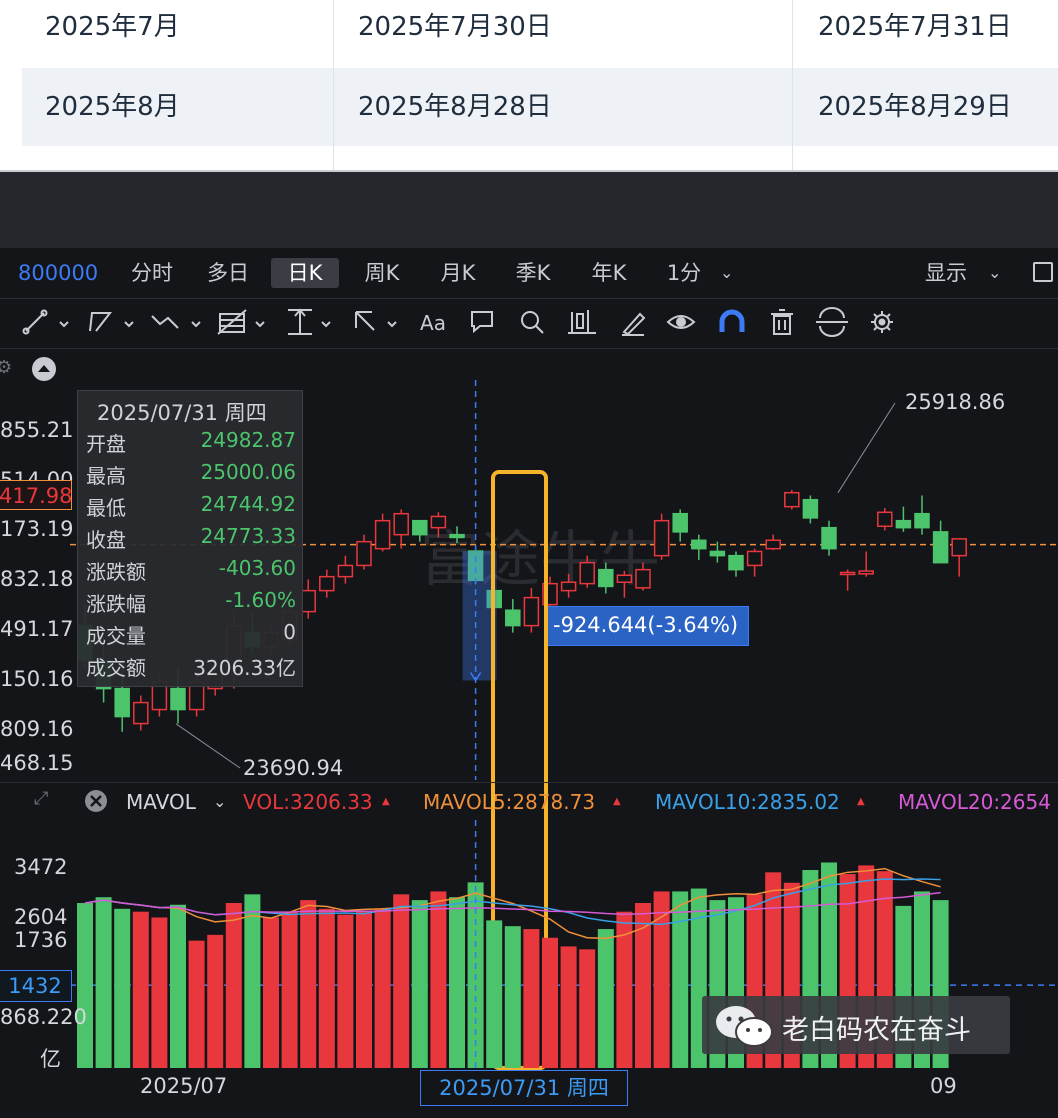 The width and height of the screenshot is (1058, 1118). What do you see at coordinates (974, 802) in the screenshot?
I see `mavol20-legend: MAVOL20:2654` at bounding box center [974, 802].